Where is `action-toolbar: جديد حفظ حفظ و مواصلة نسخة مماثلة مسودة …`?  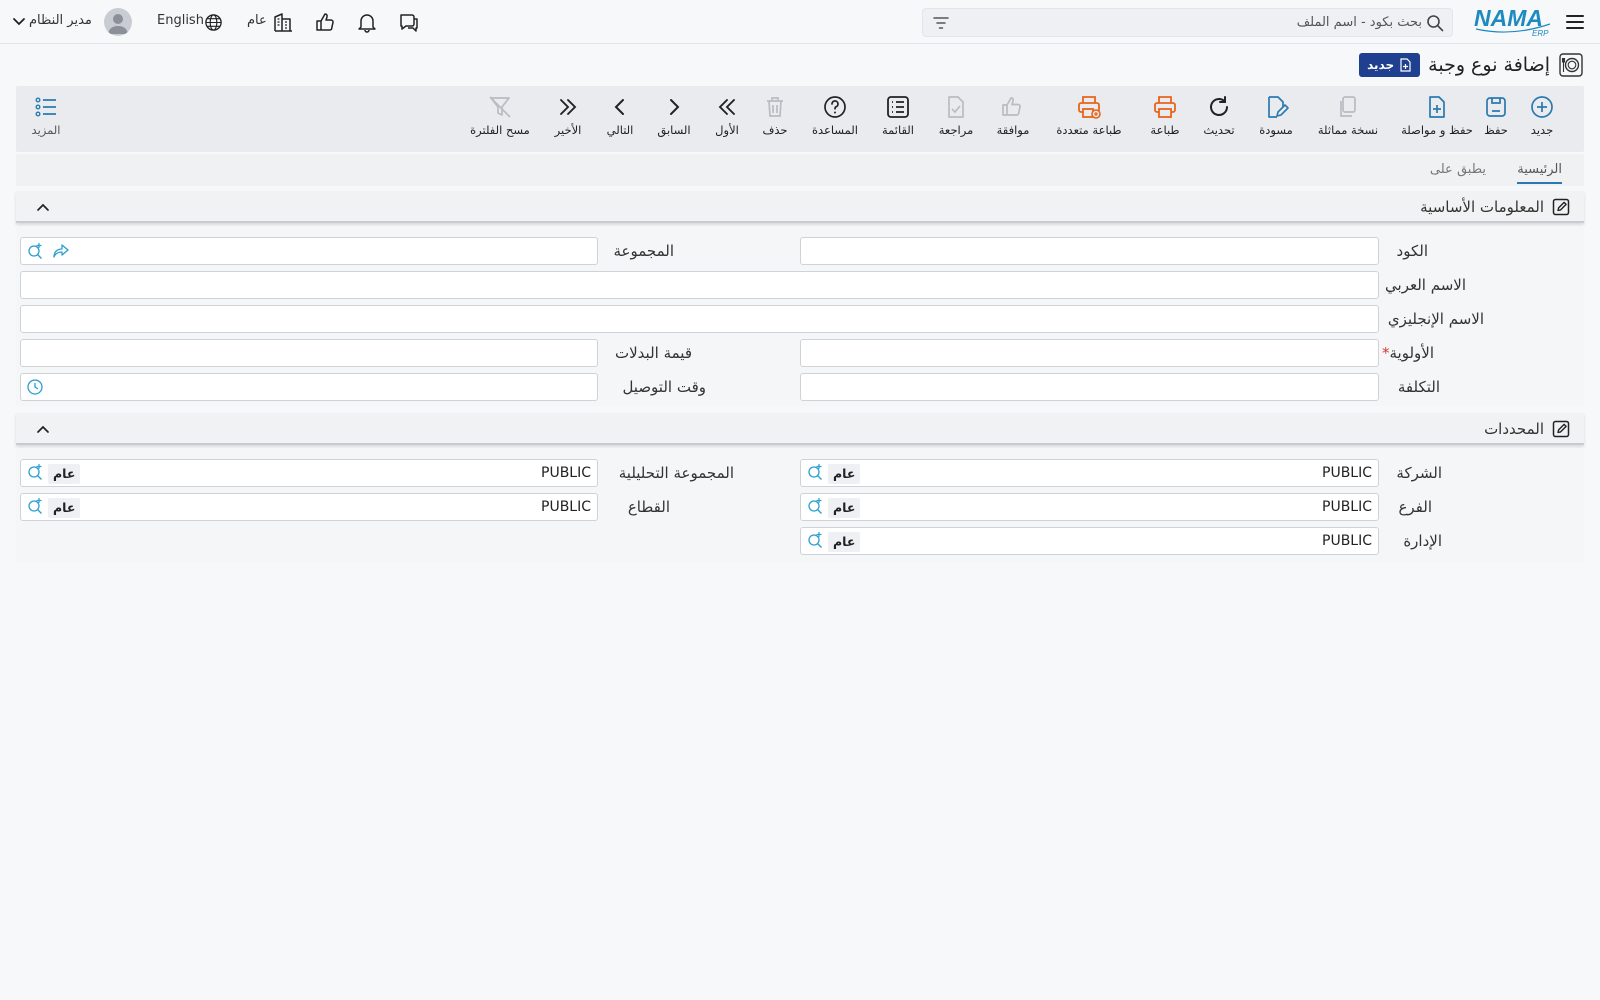 action-toolbar: جديد حفظ حفظ و مواصلة نسخة مماثلة مسودة … is located at coordinates (800, 119).